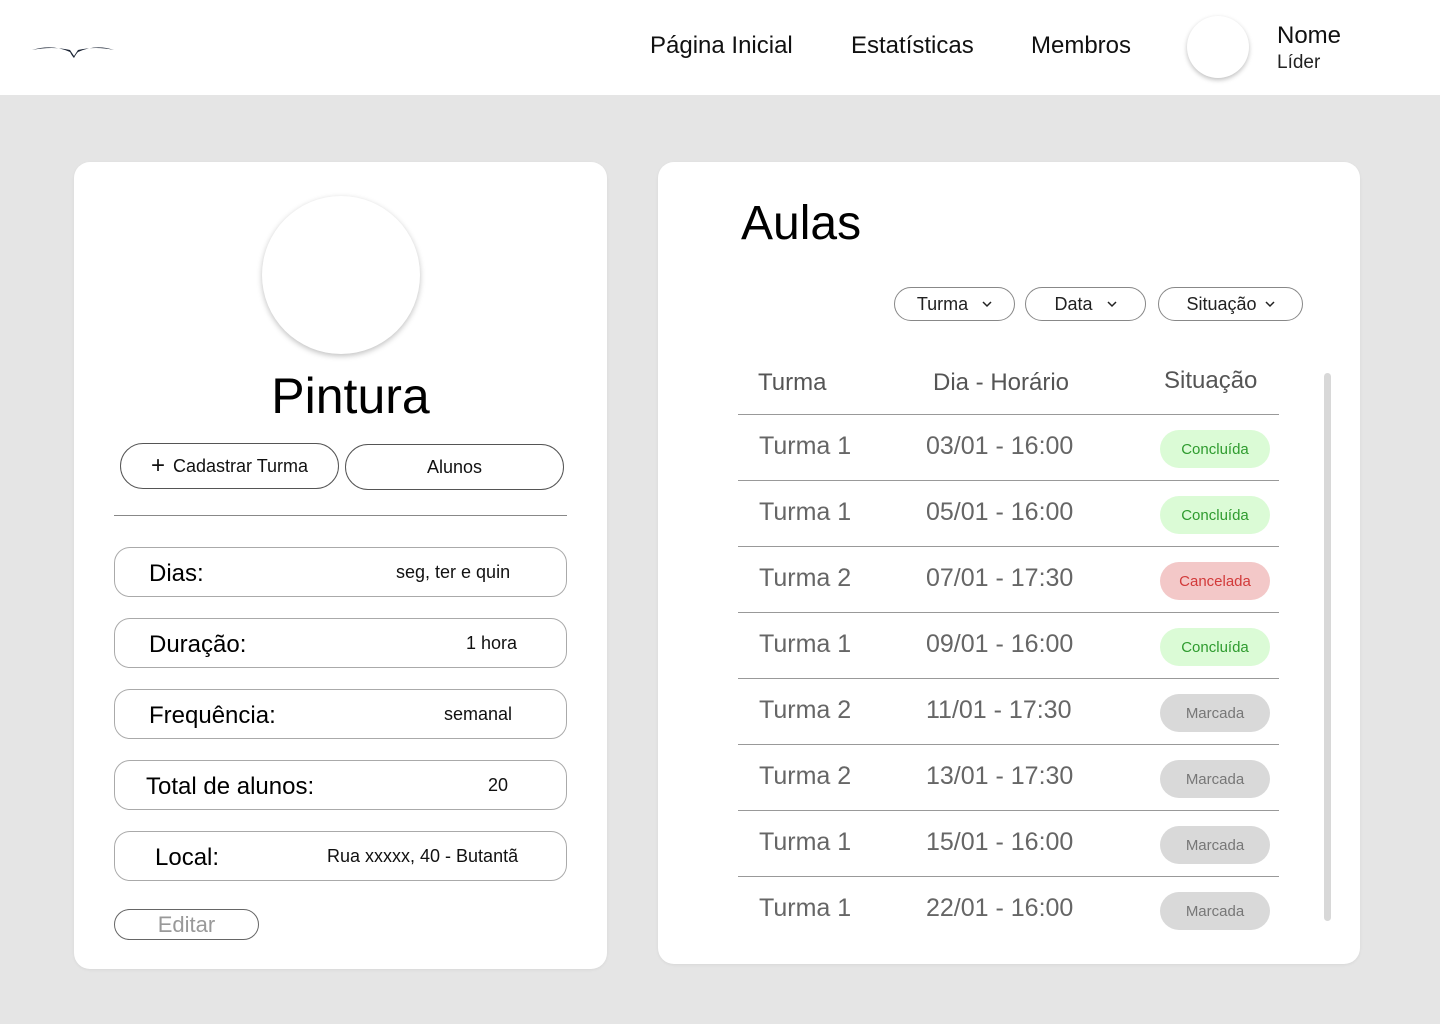  Describe the element at coordinates (1221, 303) in the screenshot. I see `filter-label: Situação` at that location.